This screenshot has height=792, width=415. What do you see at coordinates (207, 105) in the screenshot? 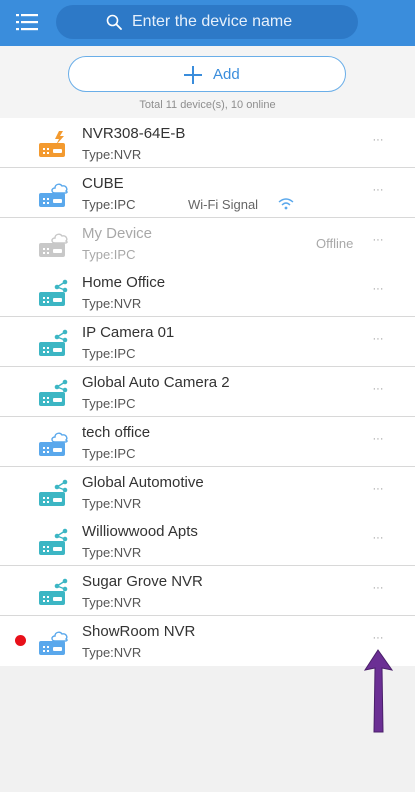
I see `device-summary: Total 11 device(s), 10 online` at bounding box center [207, 105].